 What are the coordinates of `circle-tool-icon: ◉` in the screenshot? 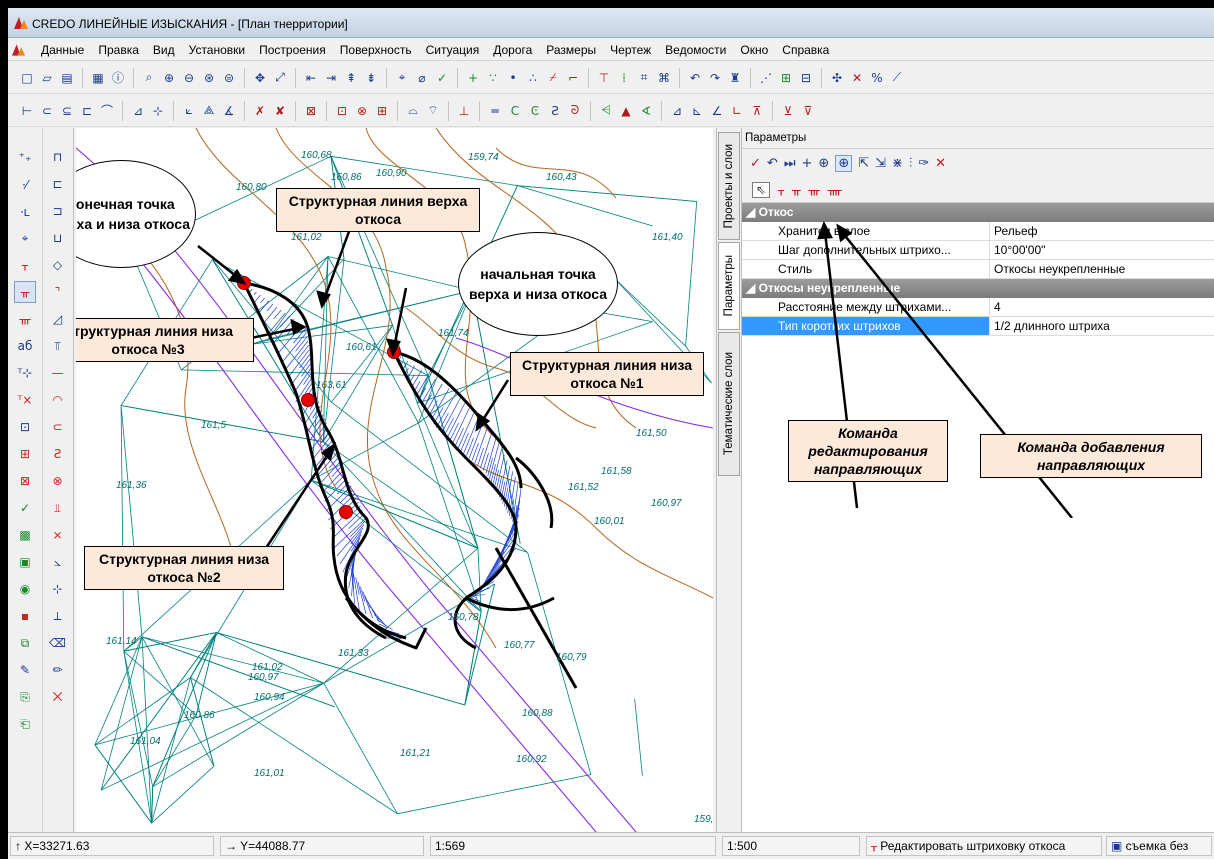 It's located at (25, 589).